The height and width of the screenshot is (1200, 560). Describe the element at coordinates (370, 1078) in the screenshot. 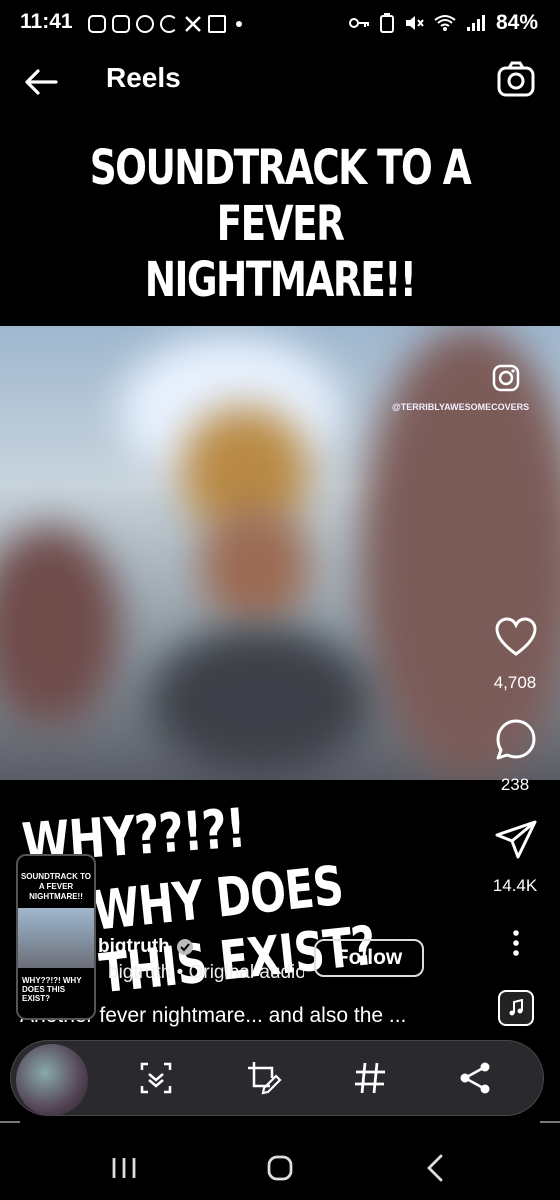

I see `hashtag-icon` at that location.